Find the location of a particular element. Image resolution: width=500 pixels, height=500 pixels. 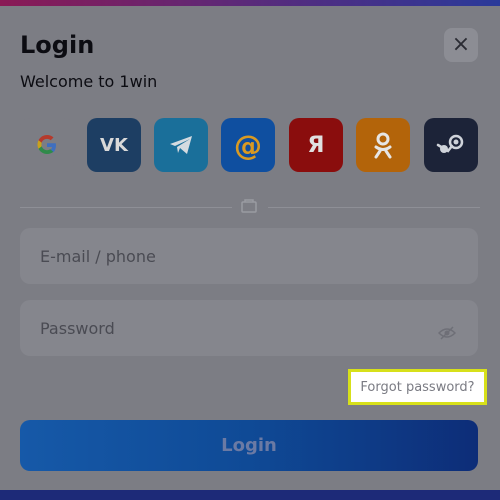

email-phone-input is located at coordinates (249, 256).